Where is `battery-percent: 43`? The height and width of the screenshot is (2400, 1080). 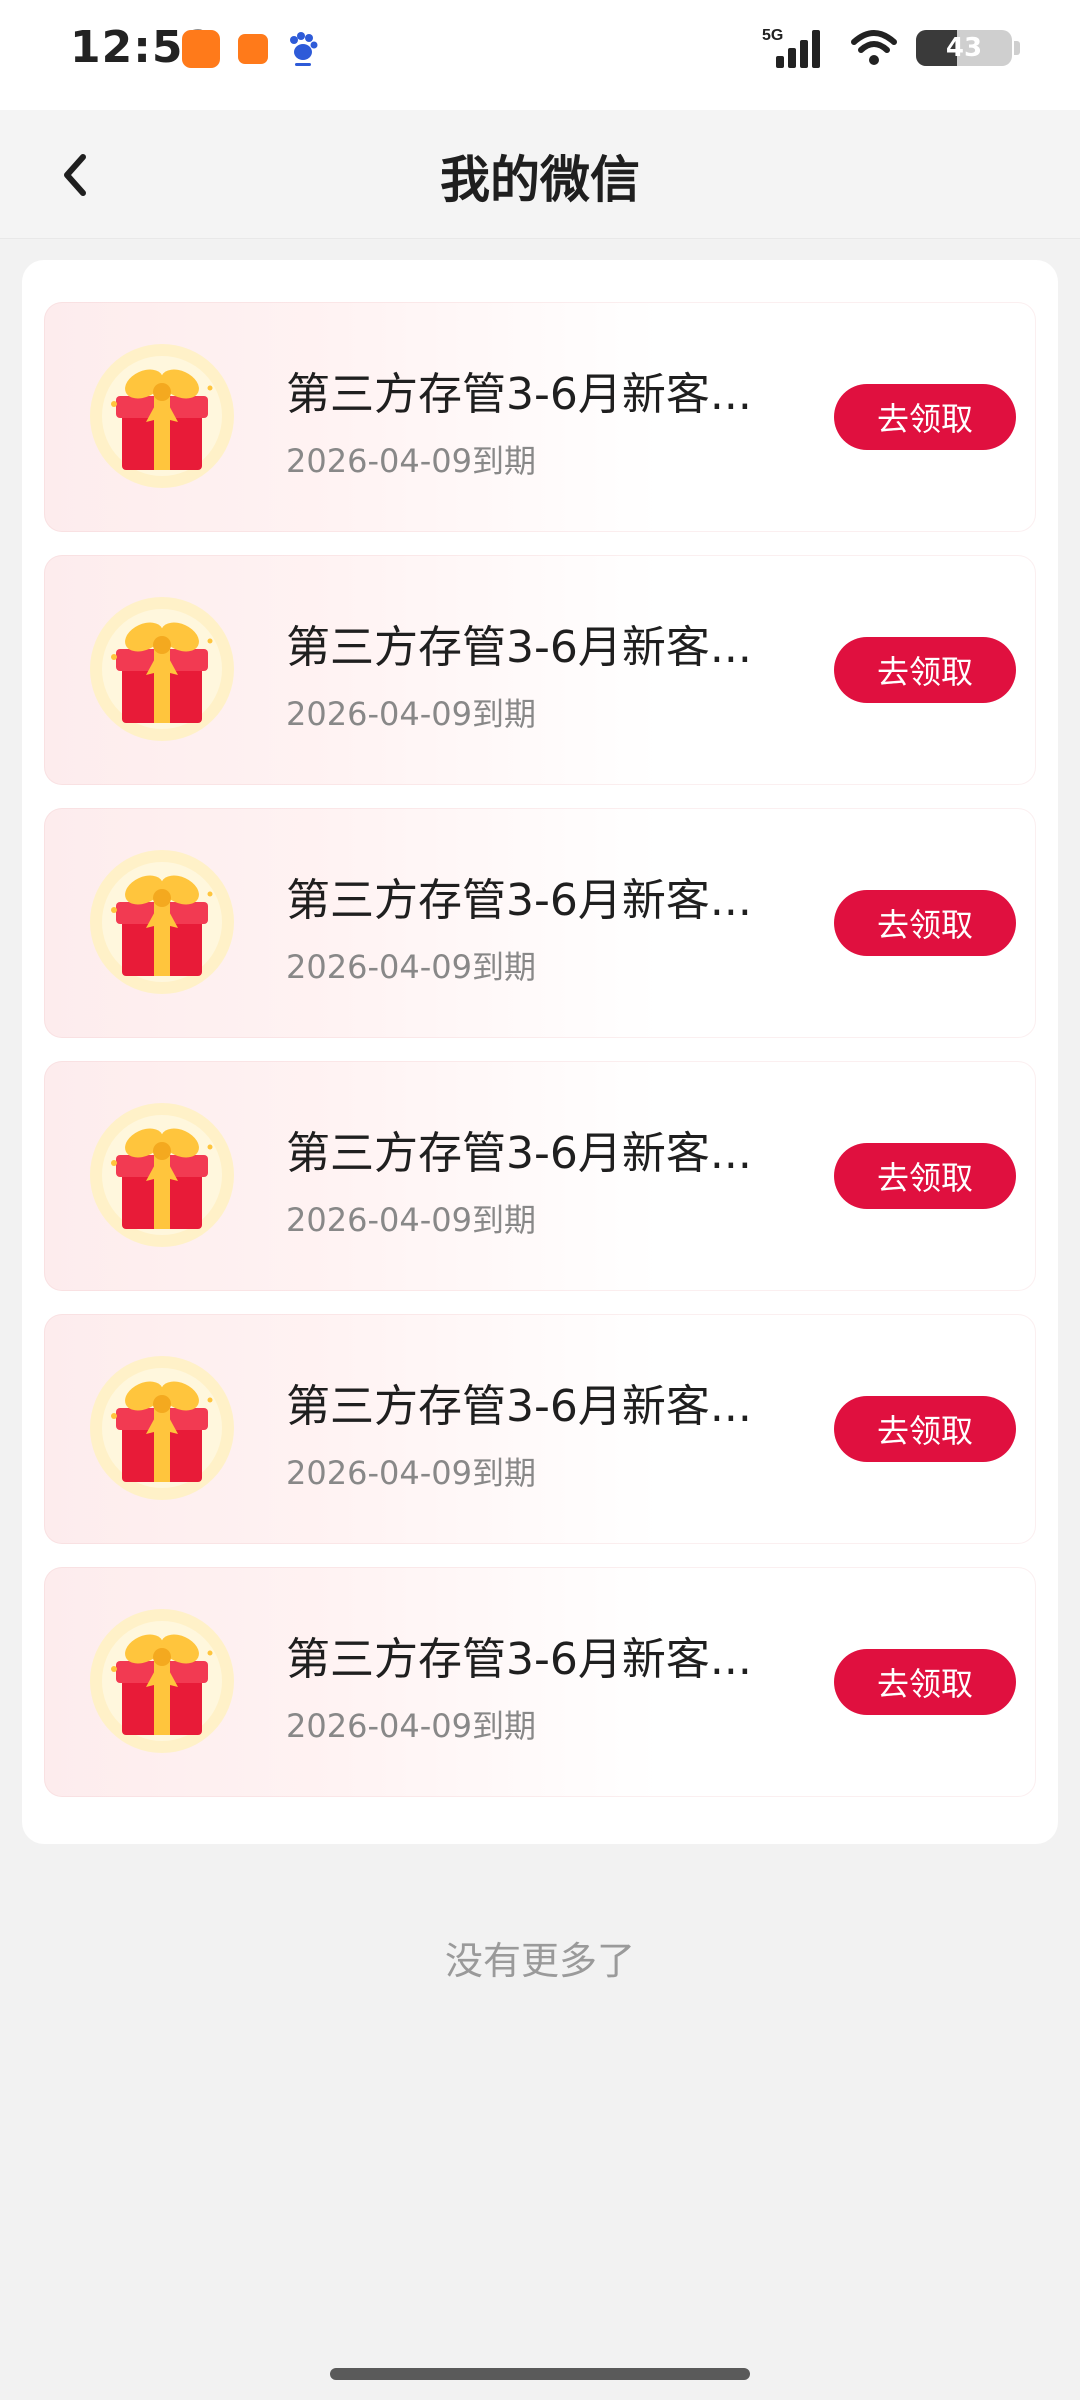
battery-percent: 43 is located at coordinates (964, 48).